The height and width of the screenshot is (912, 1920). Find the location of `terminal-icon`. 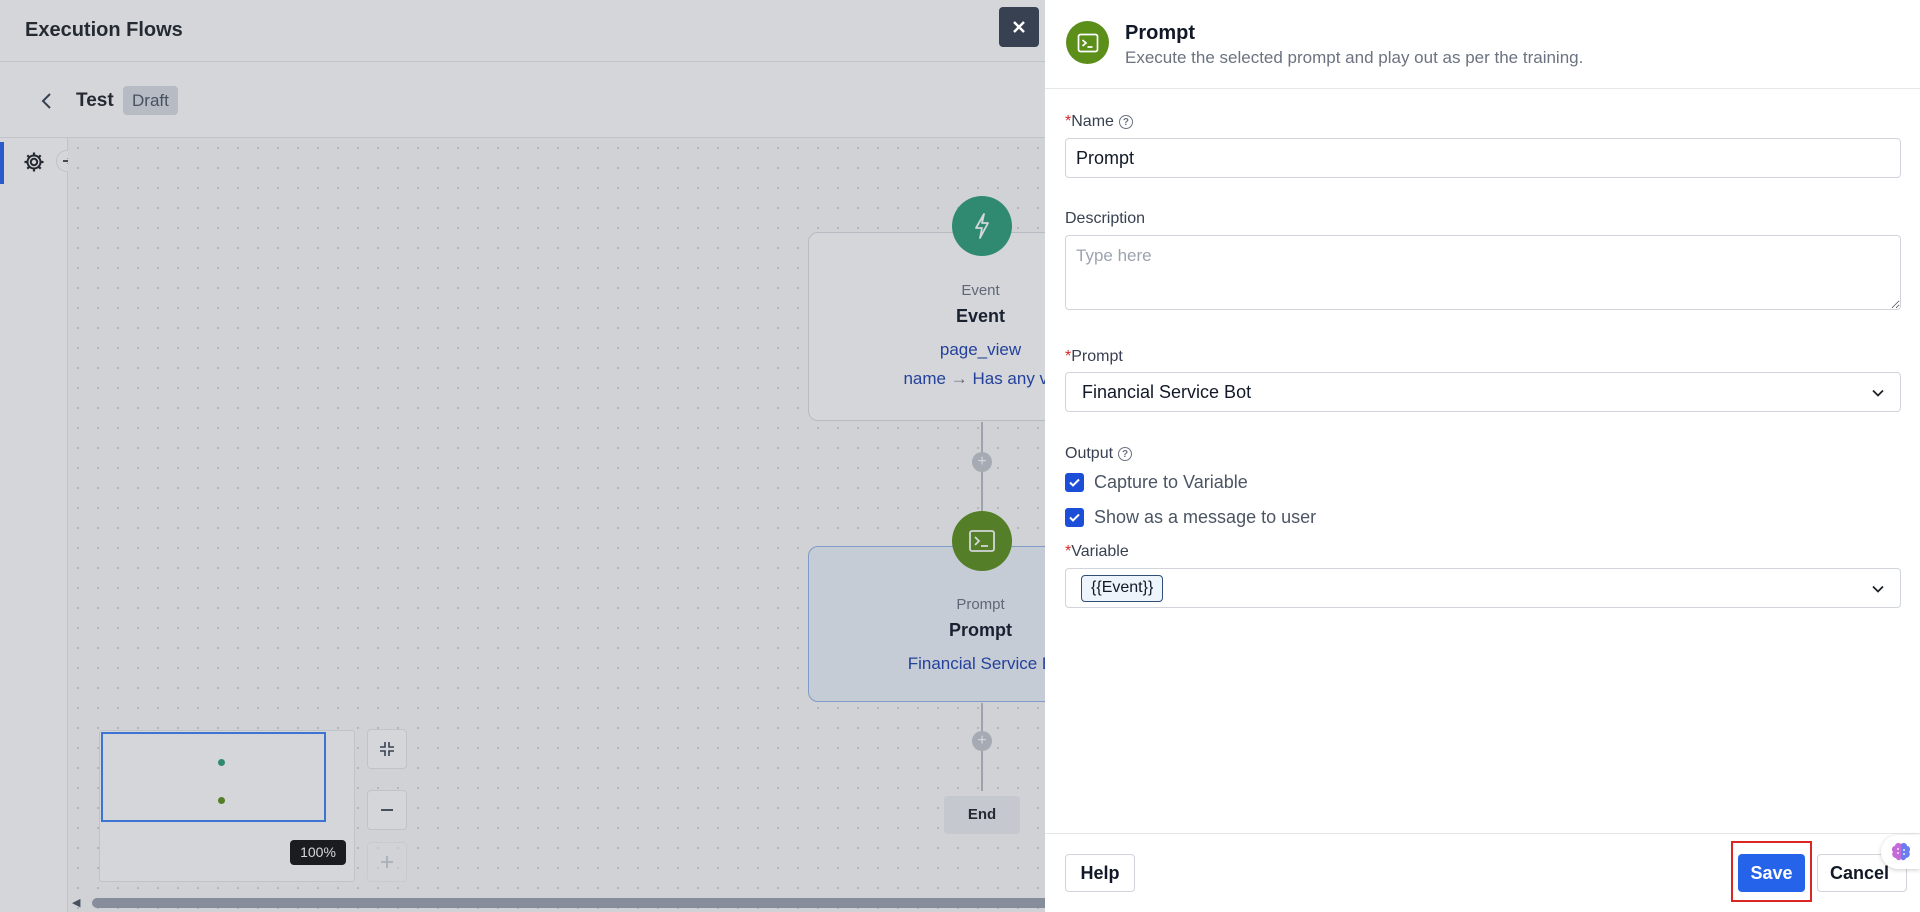

terminal-icon is located at coordinates (1087, 42).